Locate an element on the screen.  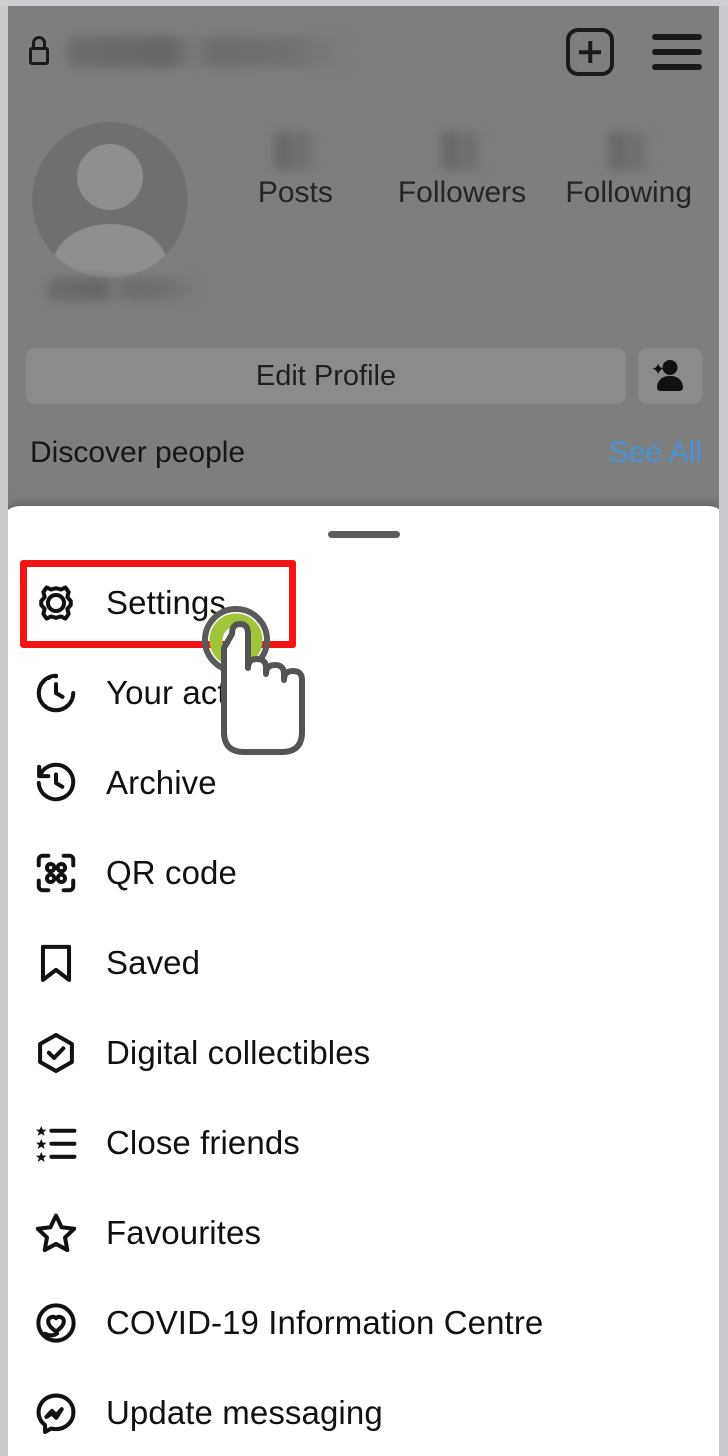
posts-count-redacted is located at coordinates (295, 151).